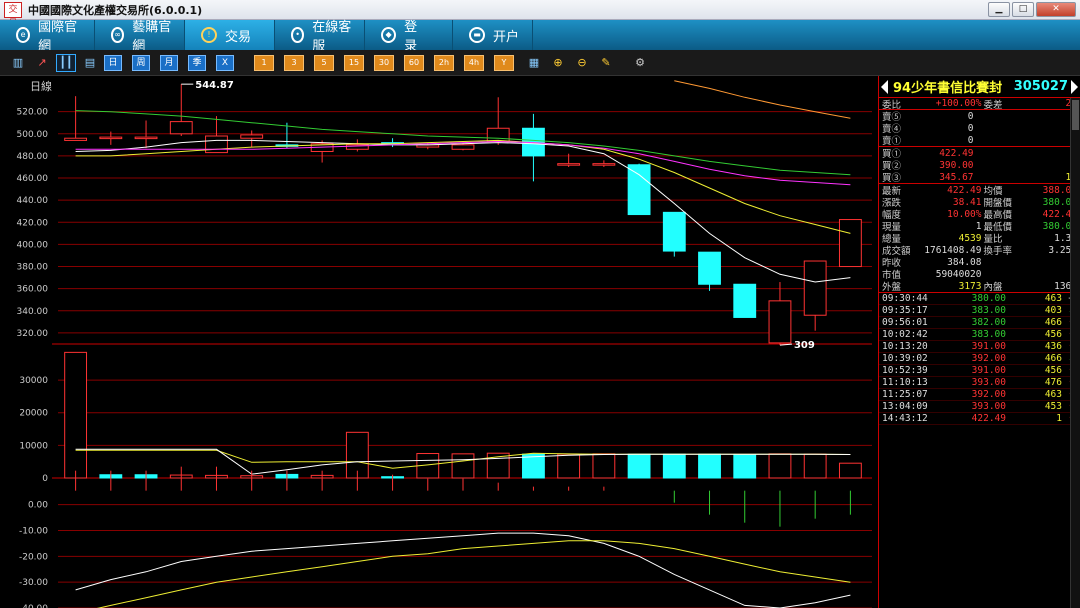 The width and height of the screenshot is (1080, 608). What do you see at coordinates (956, 177) in the screenshot?
I see `bid-price: 345.67` at bounding box center [956, 177].